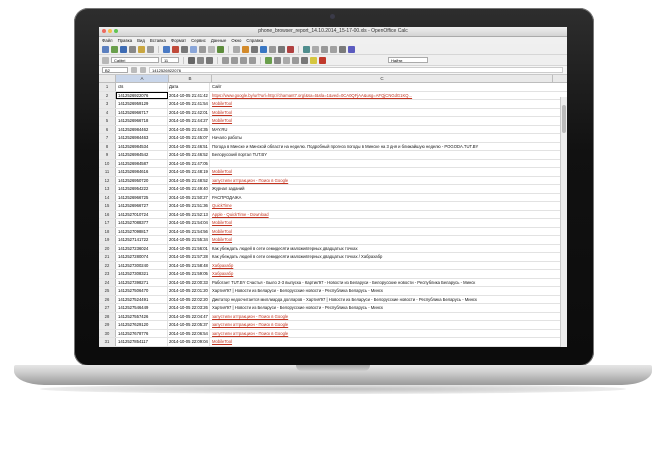  I want to click on cell-a: 1412527506470, so click(142, 291).